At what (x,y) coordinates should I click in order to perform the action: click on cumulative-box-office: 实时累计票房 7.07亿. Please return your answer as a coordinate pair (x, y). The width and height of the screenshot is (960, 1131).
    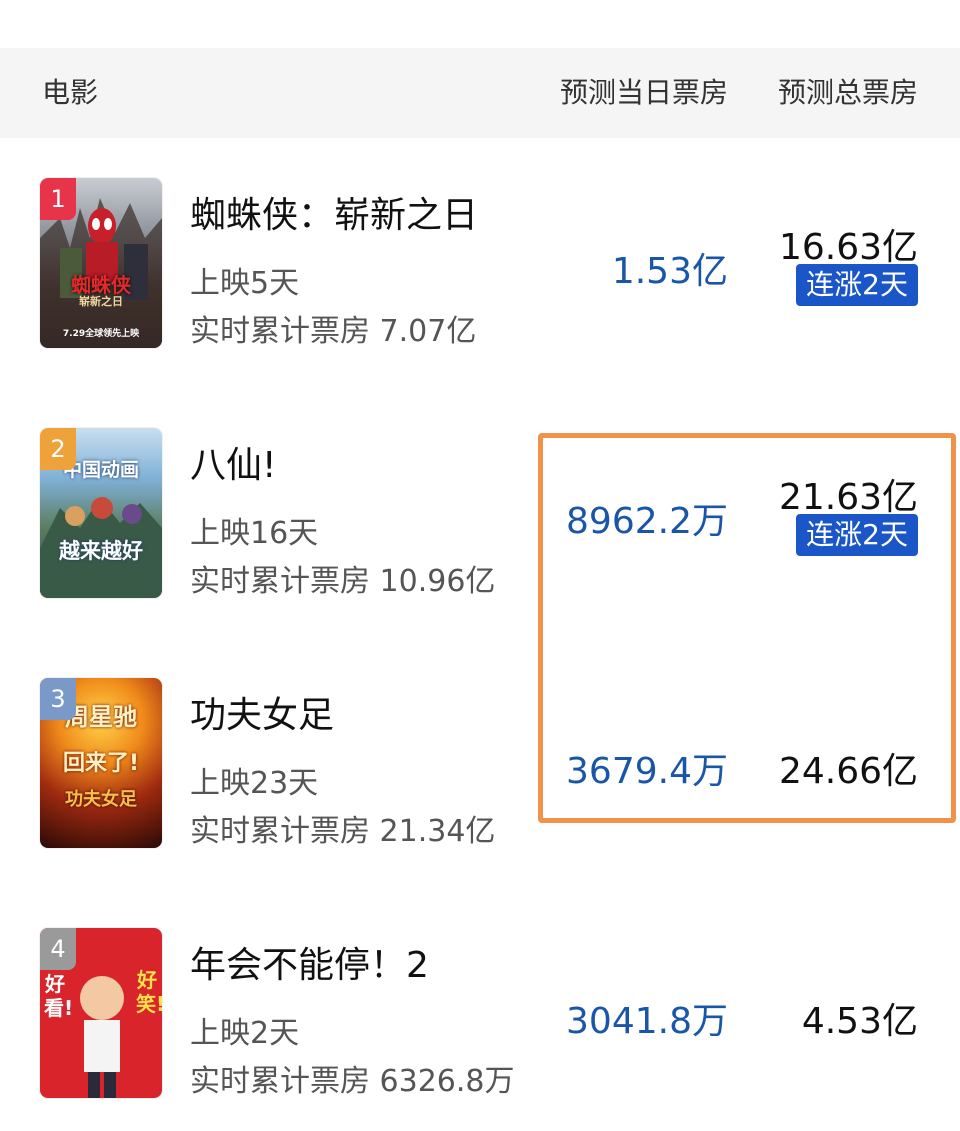
    Looking at the image, I should click on (333, 331).